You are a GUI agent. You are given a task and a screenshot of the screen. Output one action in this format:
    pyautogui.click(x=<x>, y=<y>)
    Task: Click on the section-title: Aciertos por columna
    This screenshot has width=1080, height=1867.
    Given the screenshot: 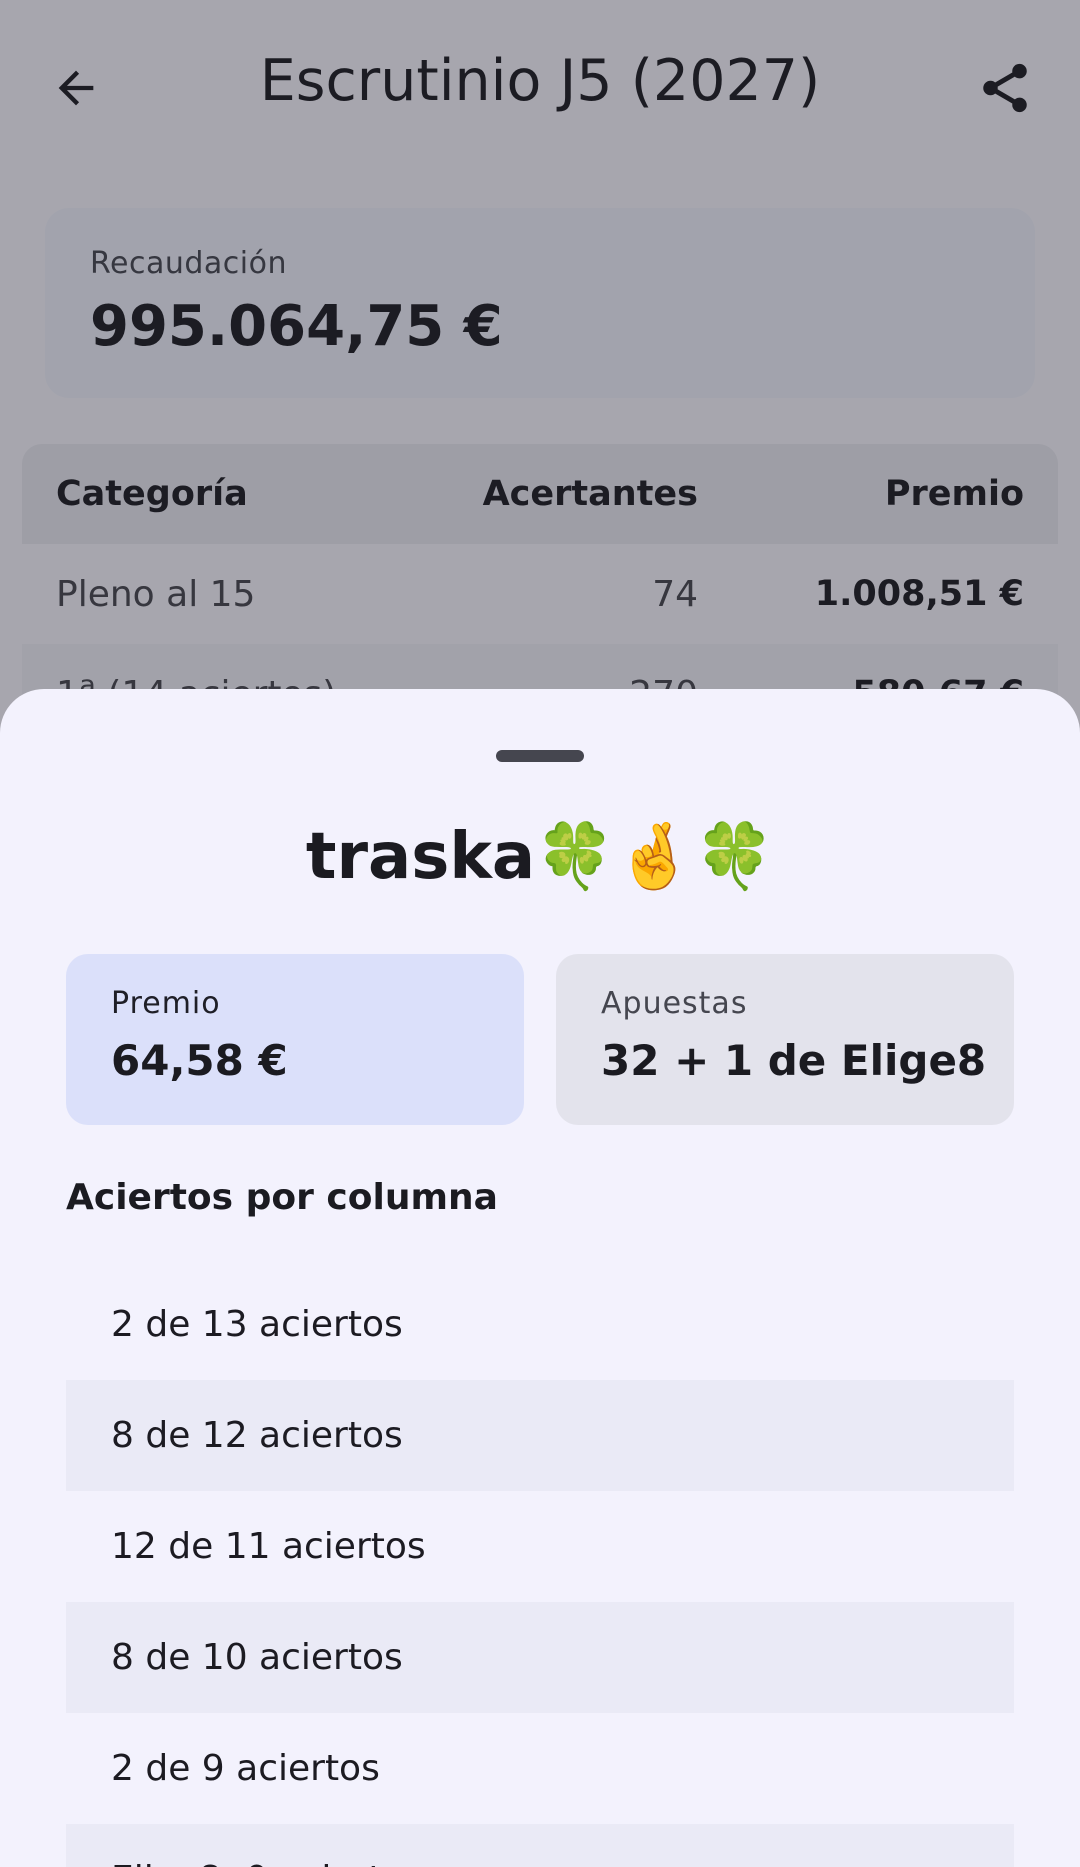 What is the action you would take?
    pyautogui.click(x=282, y=1197)
    